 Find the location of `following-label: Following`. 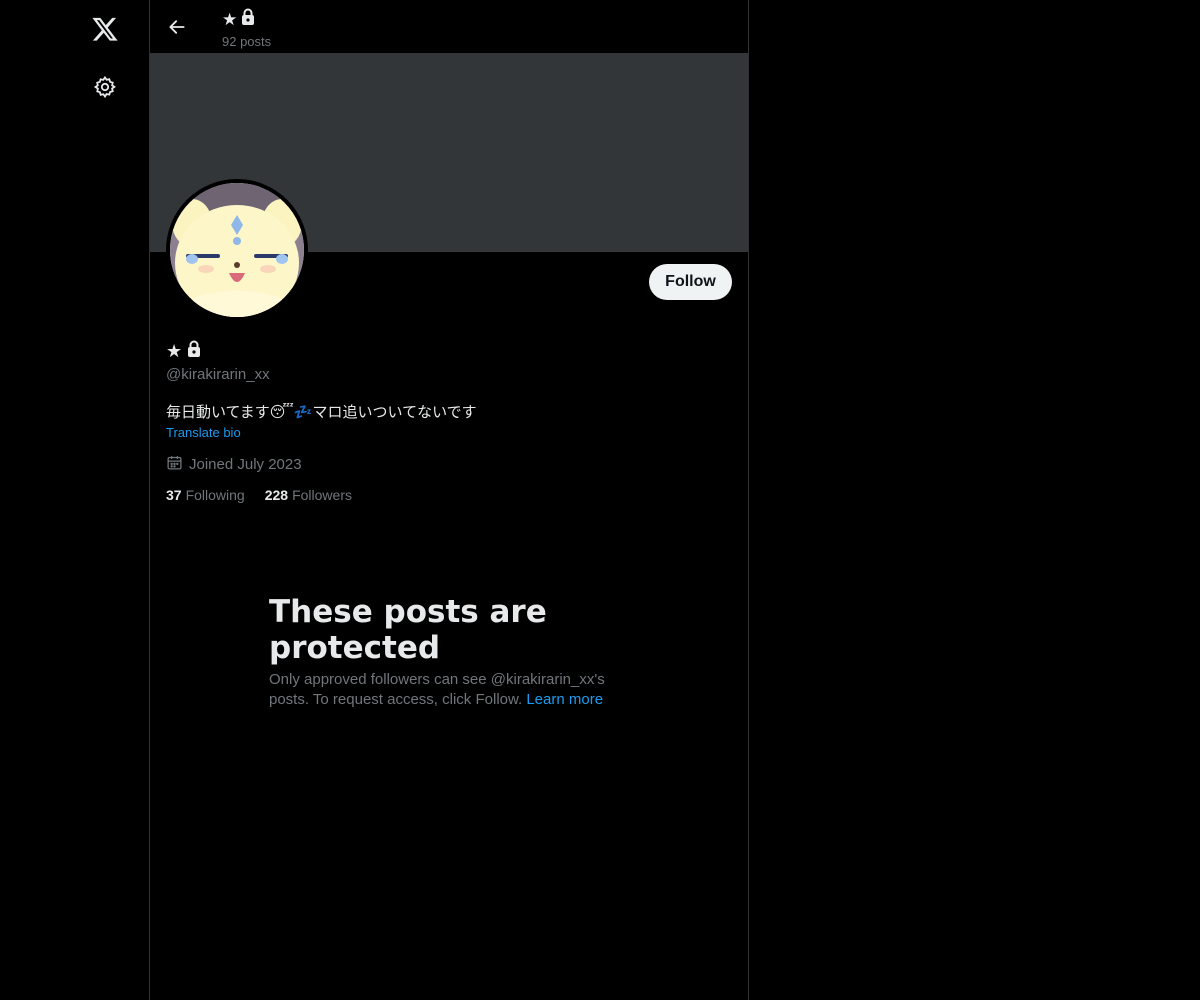

following-label: Following is located at coordinates (215, 495).